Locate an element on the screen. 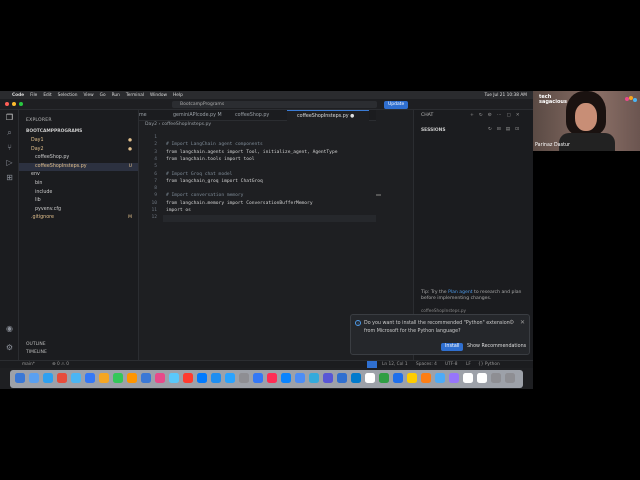  explorer-item: Day1 ● is located at coordinates (78, 141).